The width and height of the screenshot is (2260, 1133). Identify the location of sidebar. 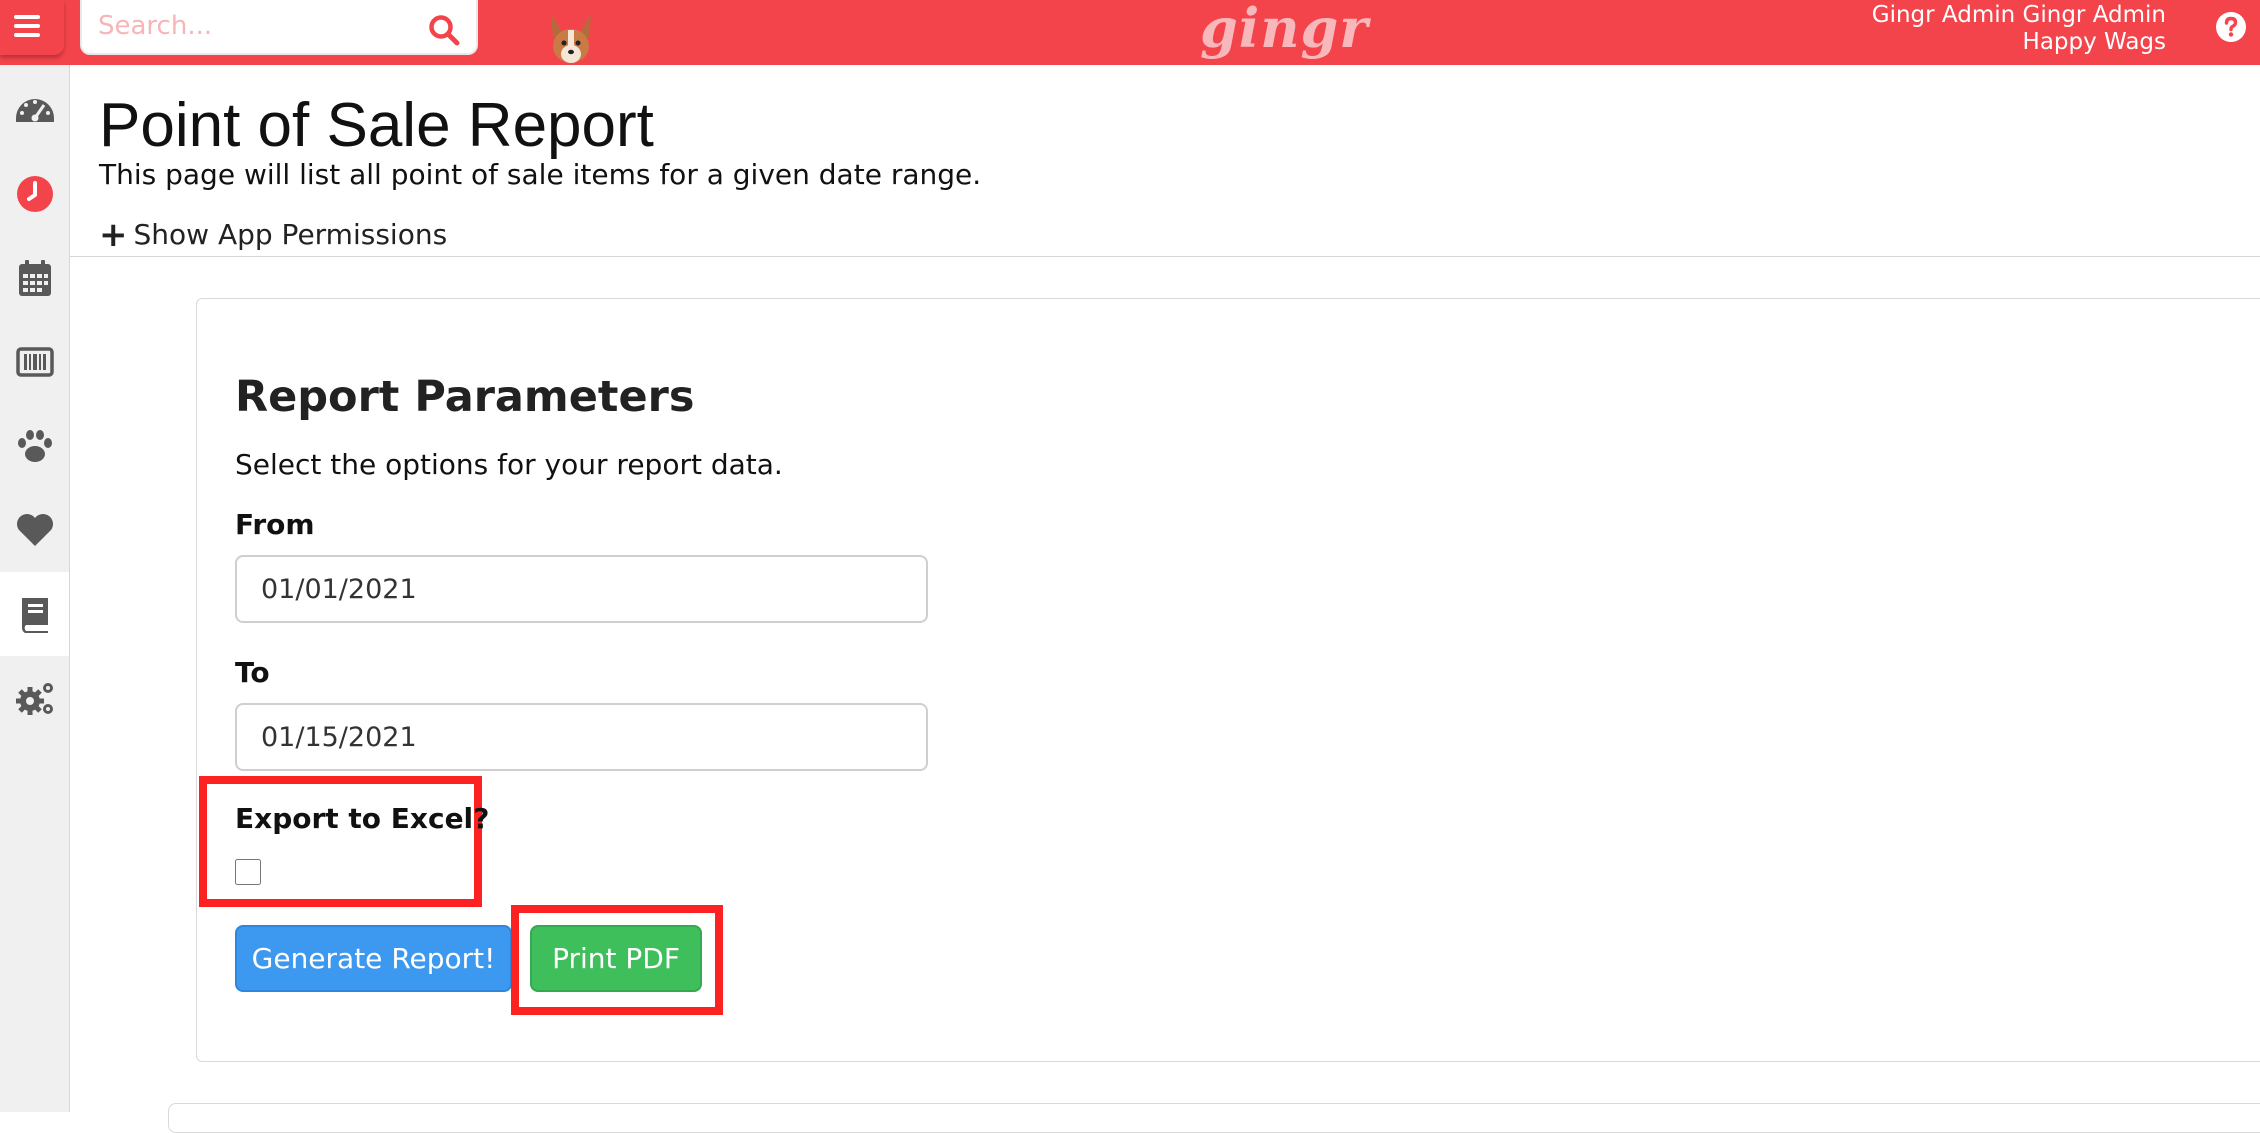
(35, 588).